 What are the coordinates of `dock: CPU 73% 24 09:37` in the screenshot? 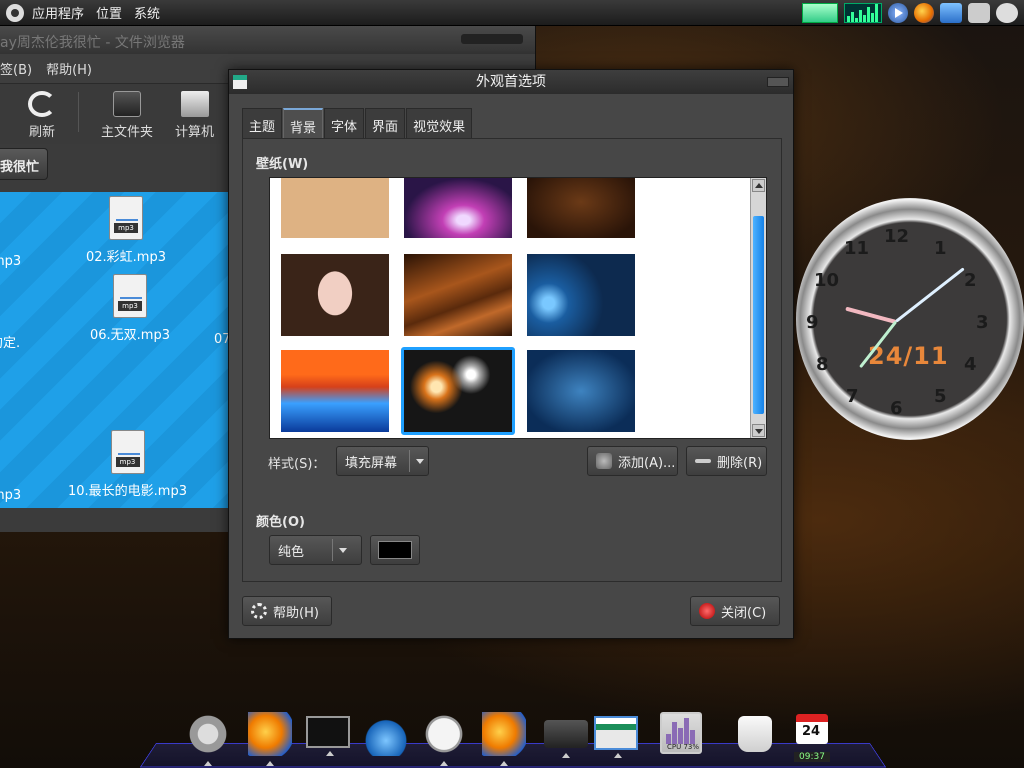 It's located at (513, 738).